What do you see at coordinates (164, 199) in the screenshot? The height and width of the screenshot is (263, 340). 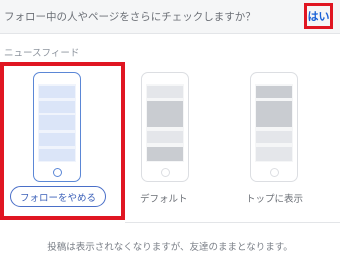 I see `option-label-default: デフォルト` at bounding box center [164, 199].